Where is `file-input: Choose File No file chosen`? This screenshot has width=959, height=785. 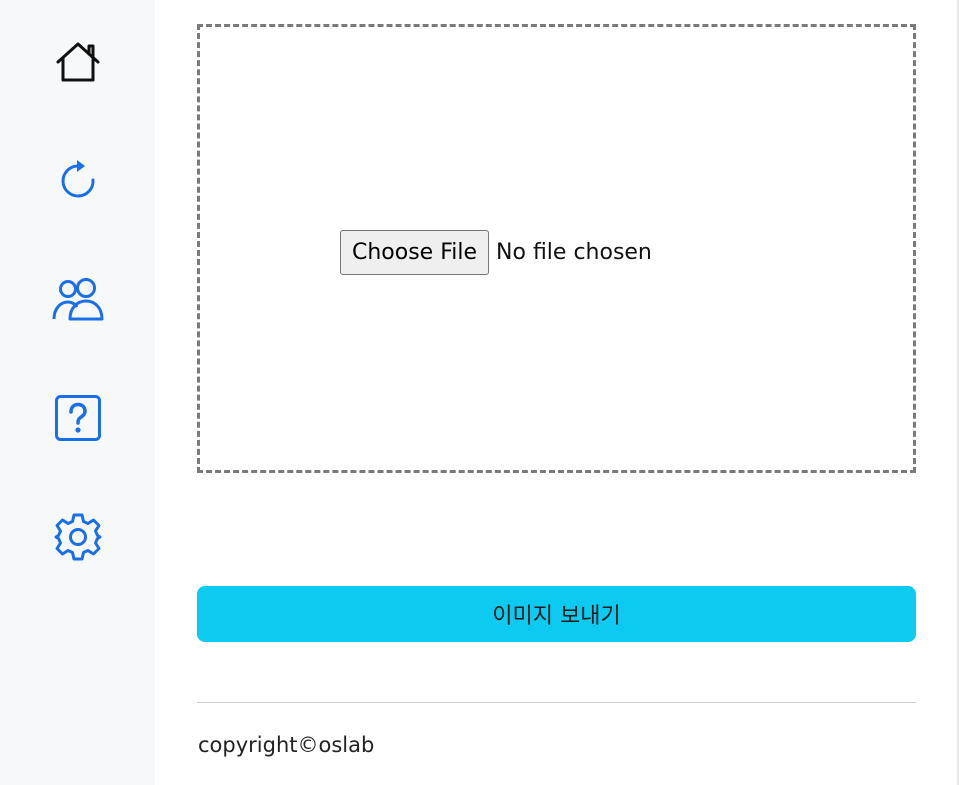
file-input: Choose File No file chosen is located at coordinates (496, 252).